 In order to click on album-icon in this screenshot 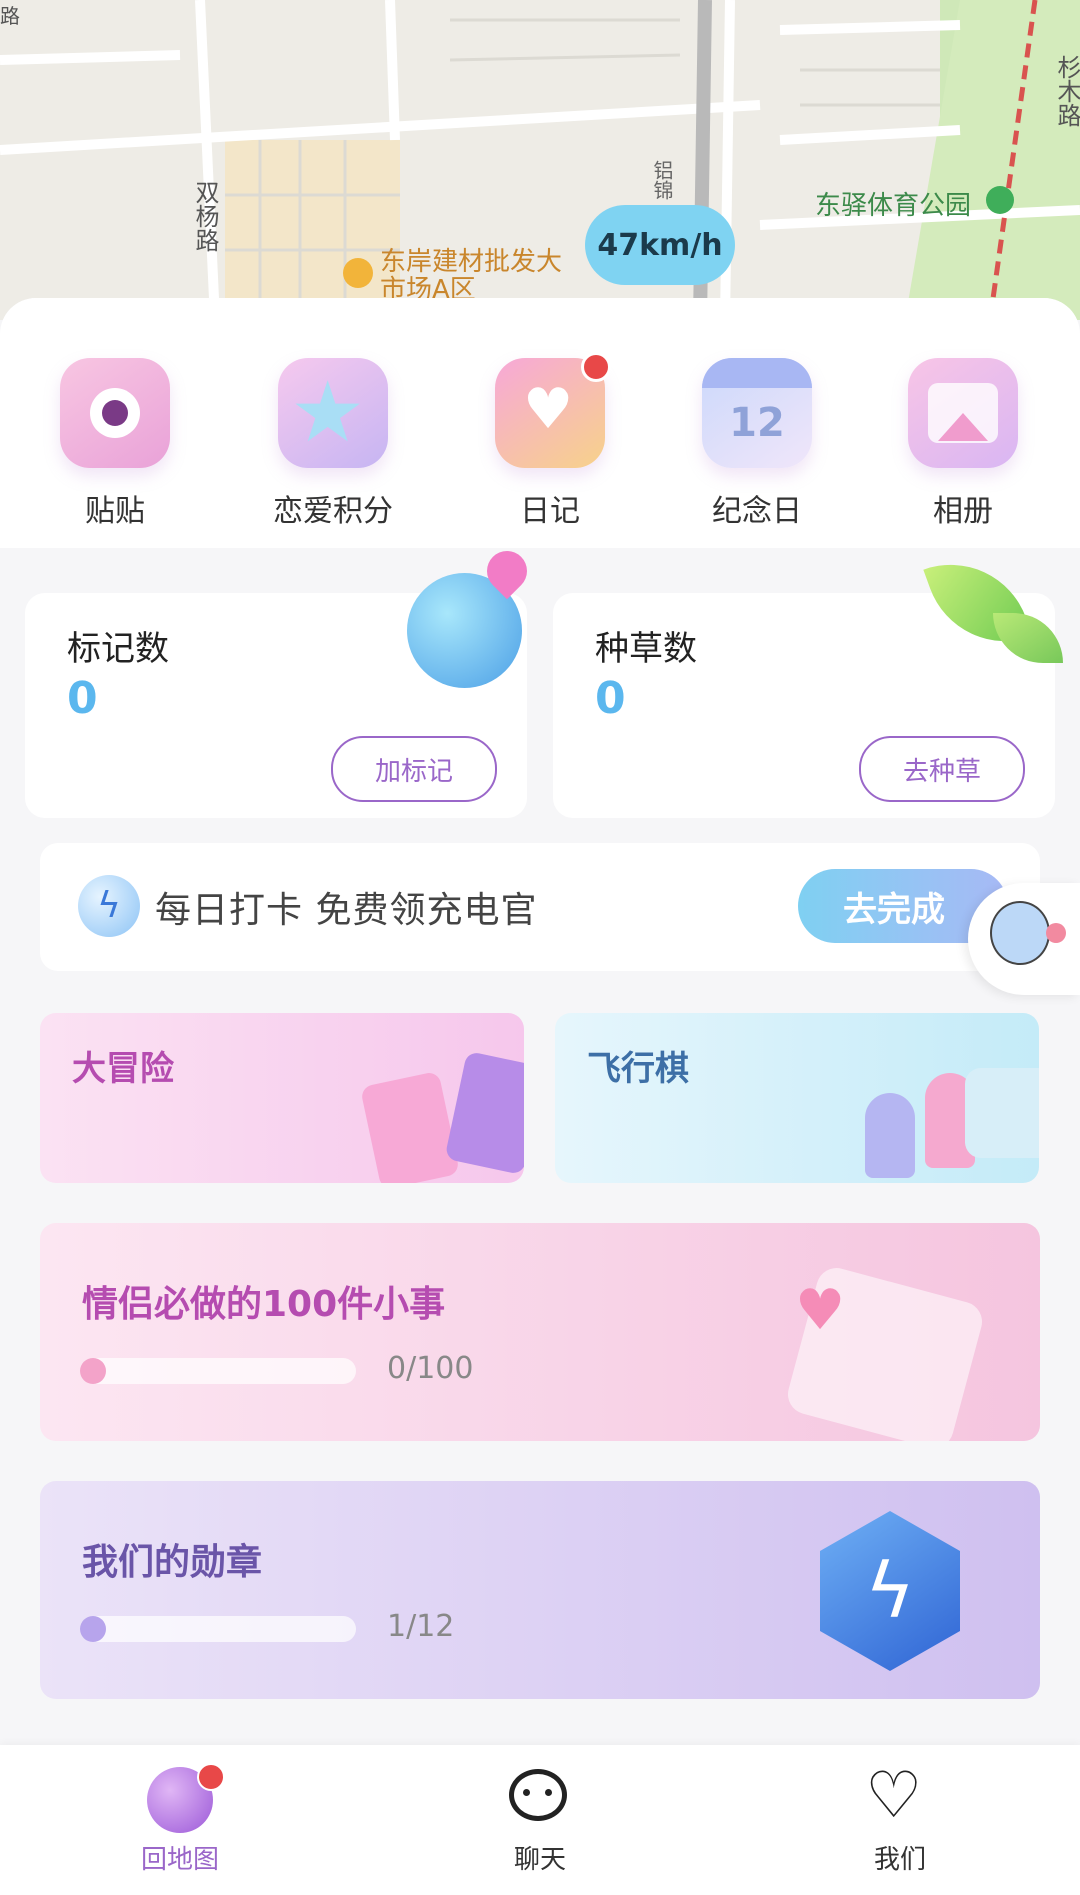, I will do `click(963, 413)`.